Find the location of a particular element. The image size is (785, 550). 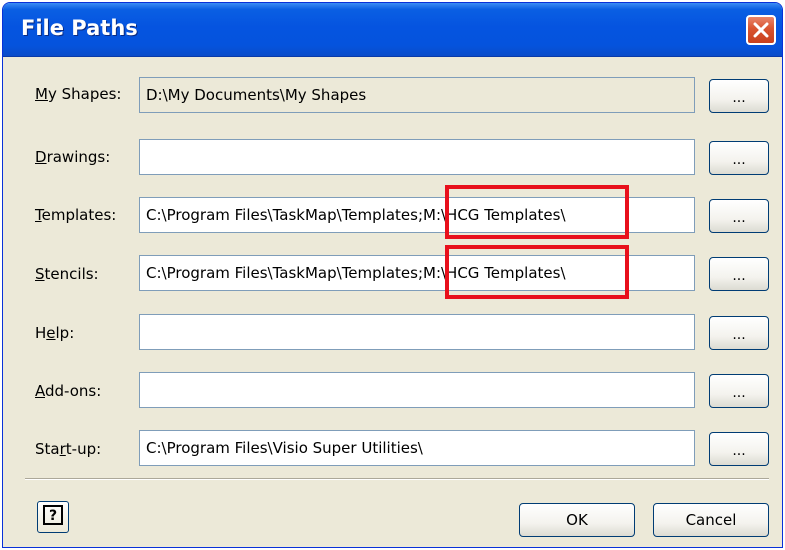

title-bar: File Paths is located at coordinates (392, 30).